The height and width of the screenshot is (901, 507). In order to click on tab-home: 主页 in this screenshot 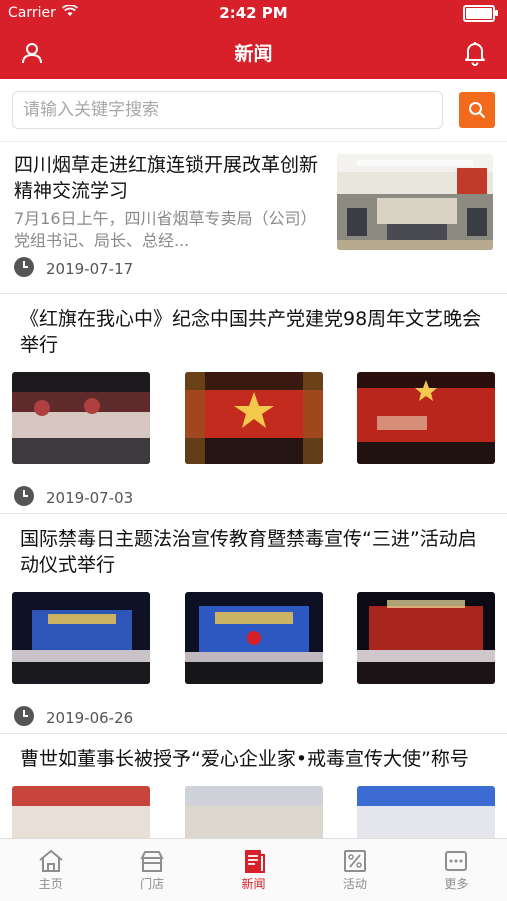, I will do `click(50, 870)`.